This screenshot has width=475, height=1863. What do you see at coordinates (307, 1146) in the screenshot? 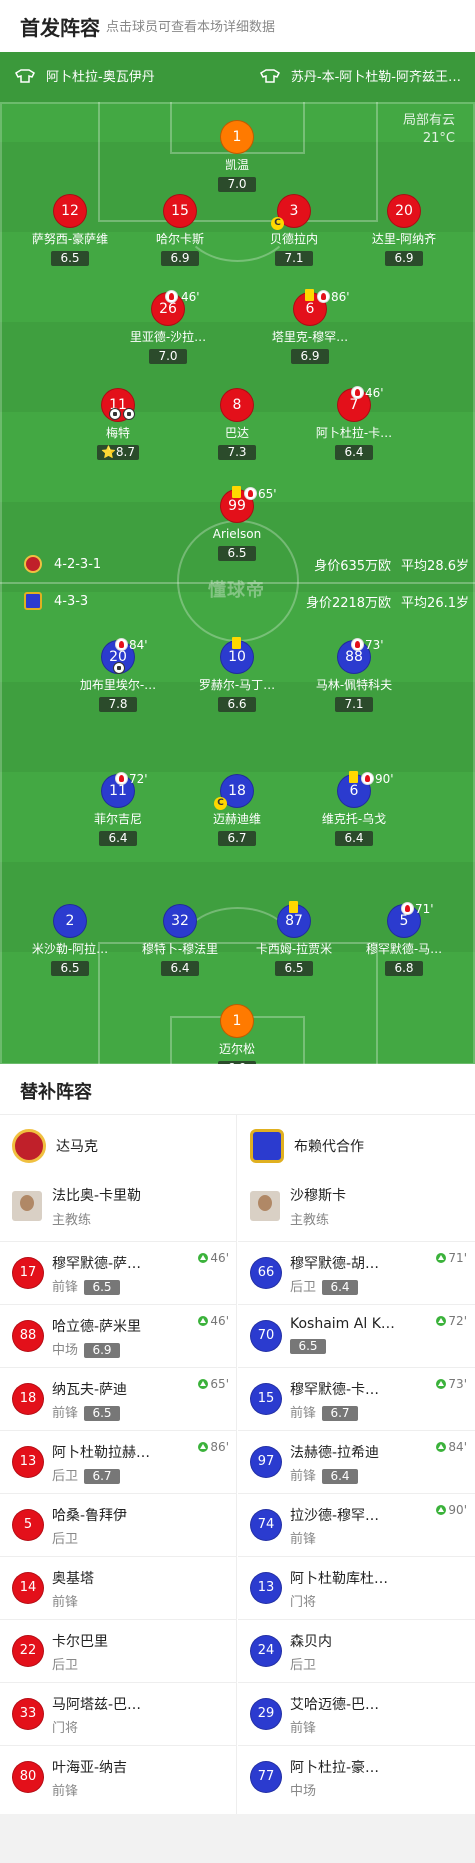
I see `away-club: 布赖代合作` at bounding box center [307, 1146].